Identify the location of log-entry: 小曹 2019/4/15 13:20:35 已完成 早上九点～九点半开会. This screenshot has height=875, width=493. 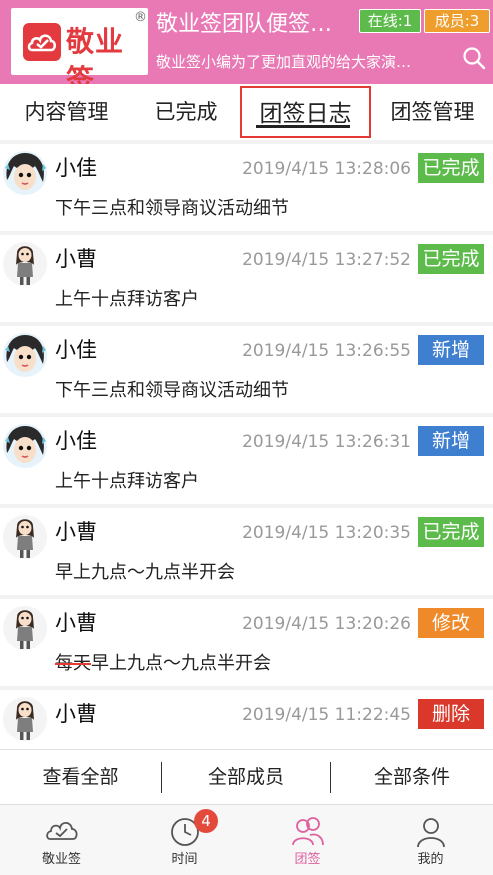
(246, 551).